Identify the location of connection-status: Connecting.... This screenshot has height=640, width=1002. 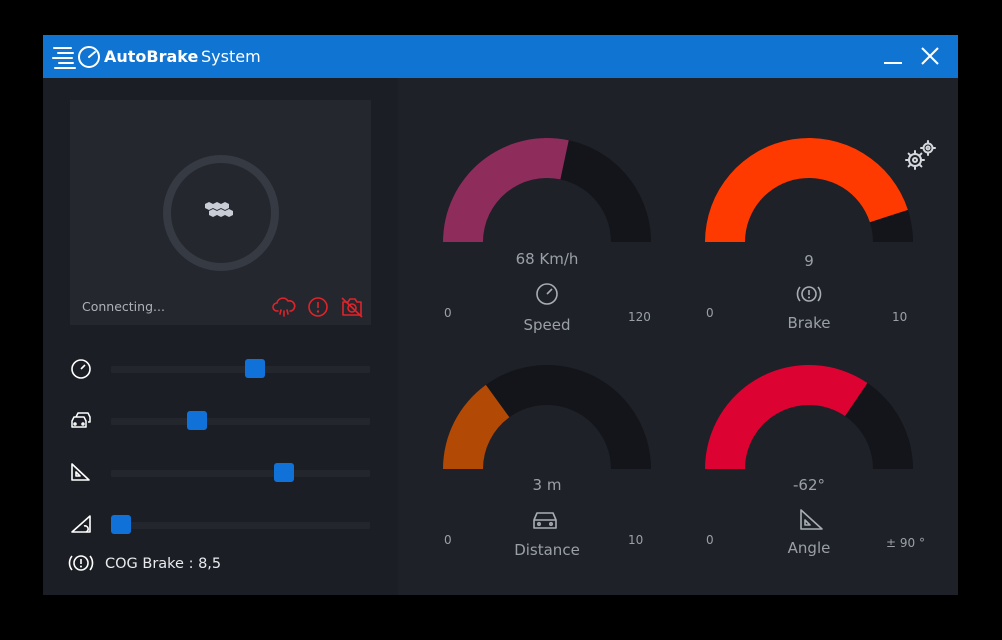
(123, 306).